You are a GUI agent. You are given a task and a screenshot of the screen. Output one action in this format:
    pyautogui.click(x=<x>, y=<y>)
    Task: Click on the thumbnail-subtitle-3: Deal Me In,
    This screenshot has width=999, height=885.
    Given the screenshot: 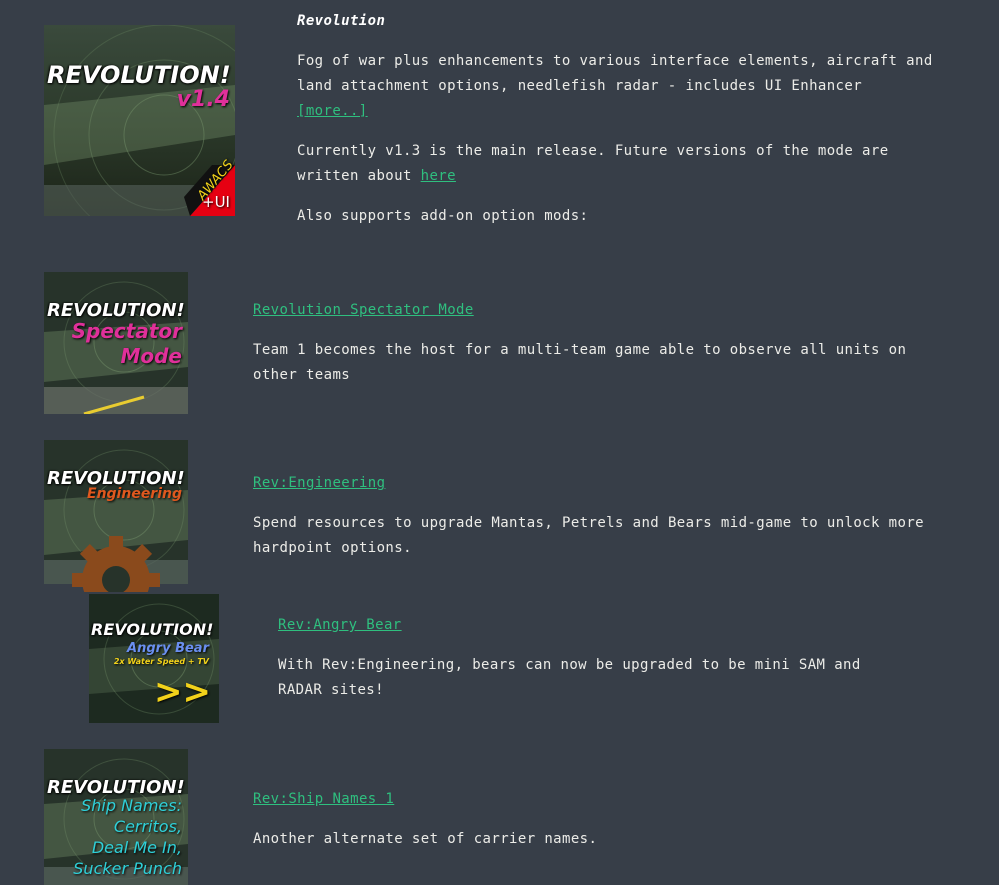 What is the action you would take?
    pyautogui.click(x=136, y=847)
    